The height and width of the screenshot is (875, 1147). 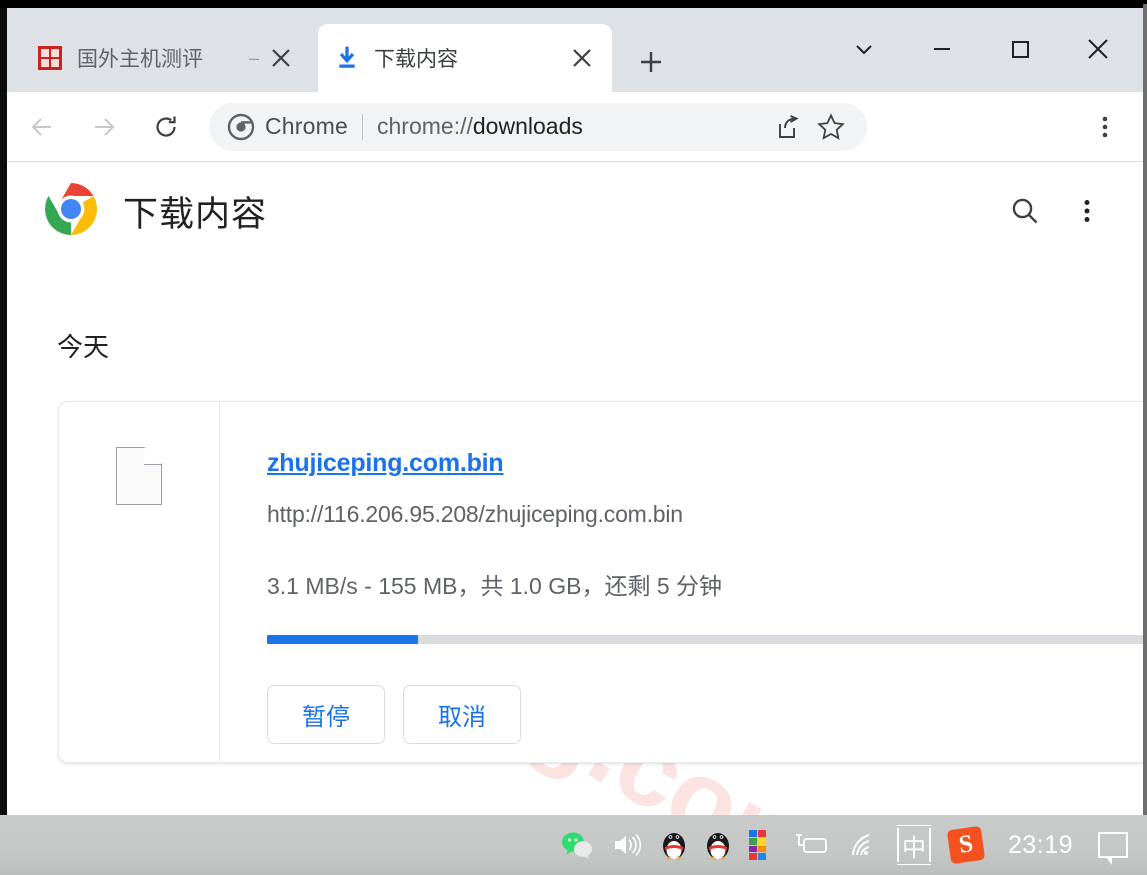 I want to click on qq-icon, so click(x=674, y=845).